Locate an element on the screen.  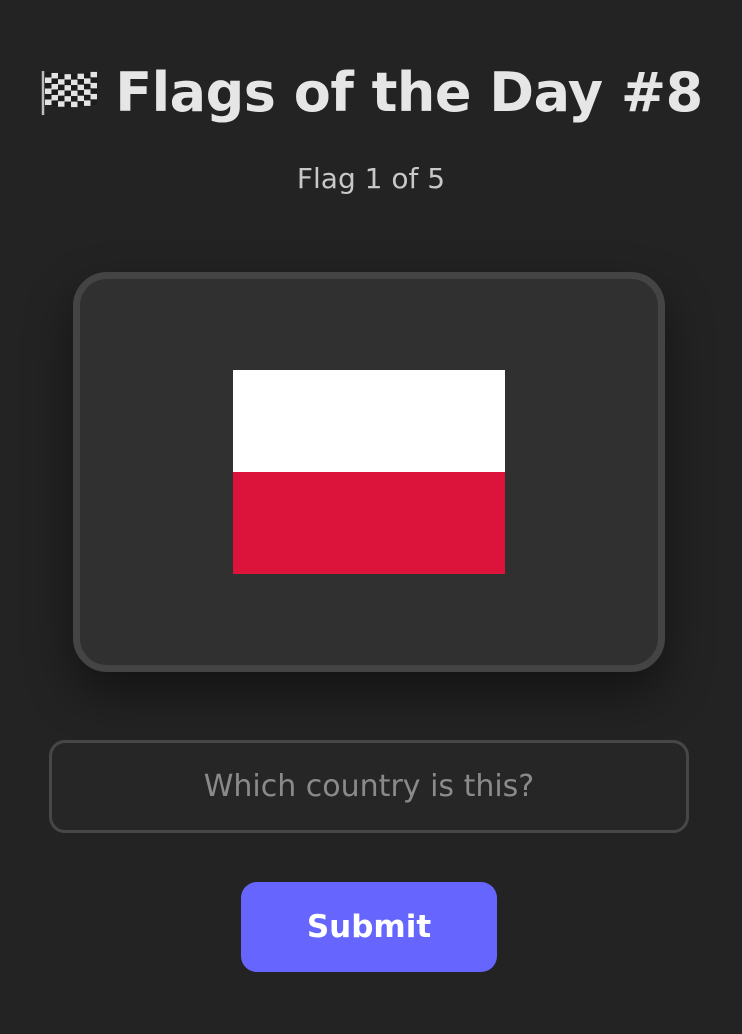
page-title: Flags of the Day #8 is located at coordinates (409, 92).